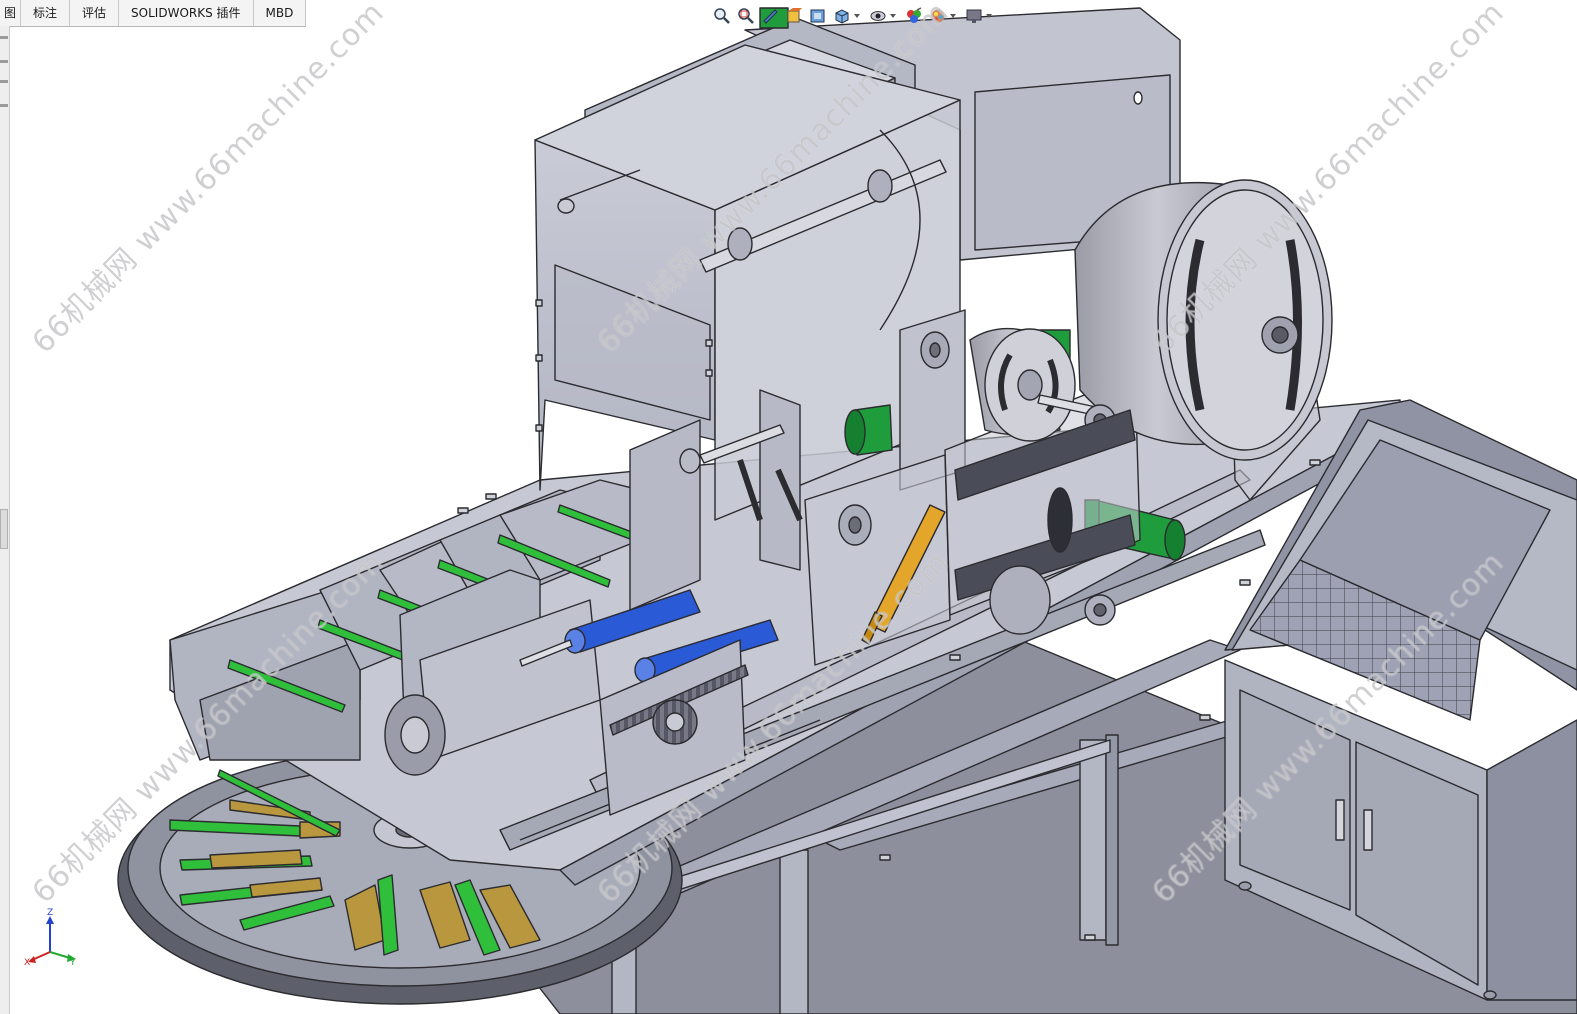  What do you see at coordinates (770, 16) in the screenshot?
I see `previous-view-icon` at bounding box center [770, 16].